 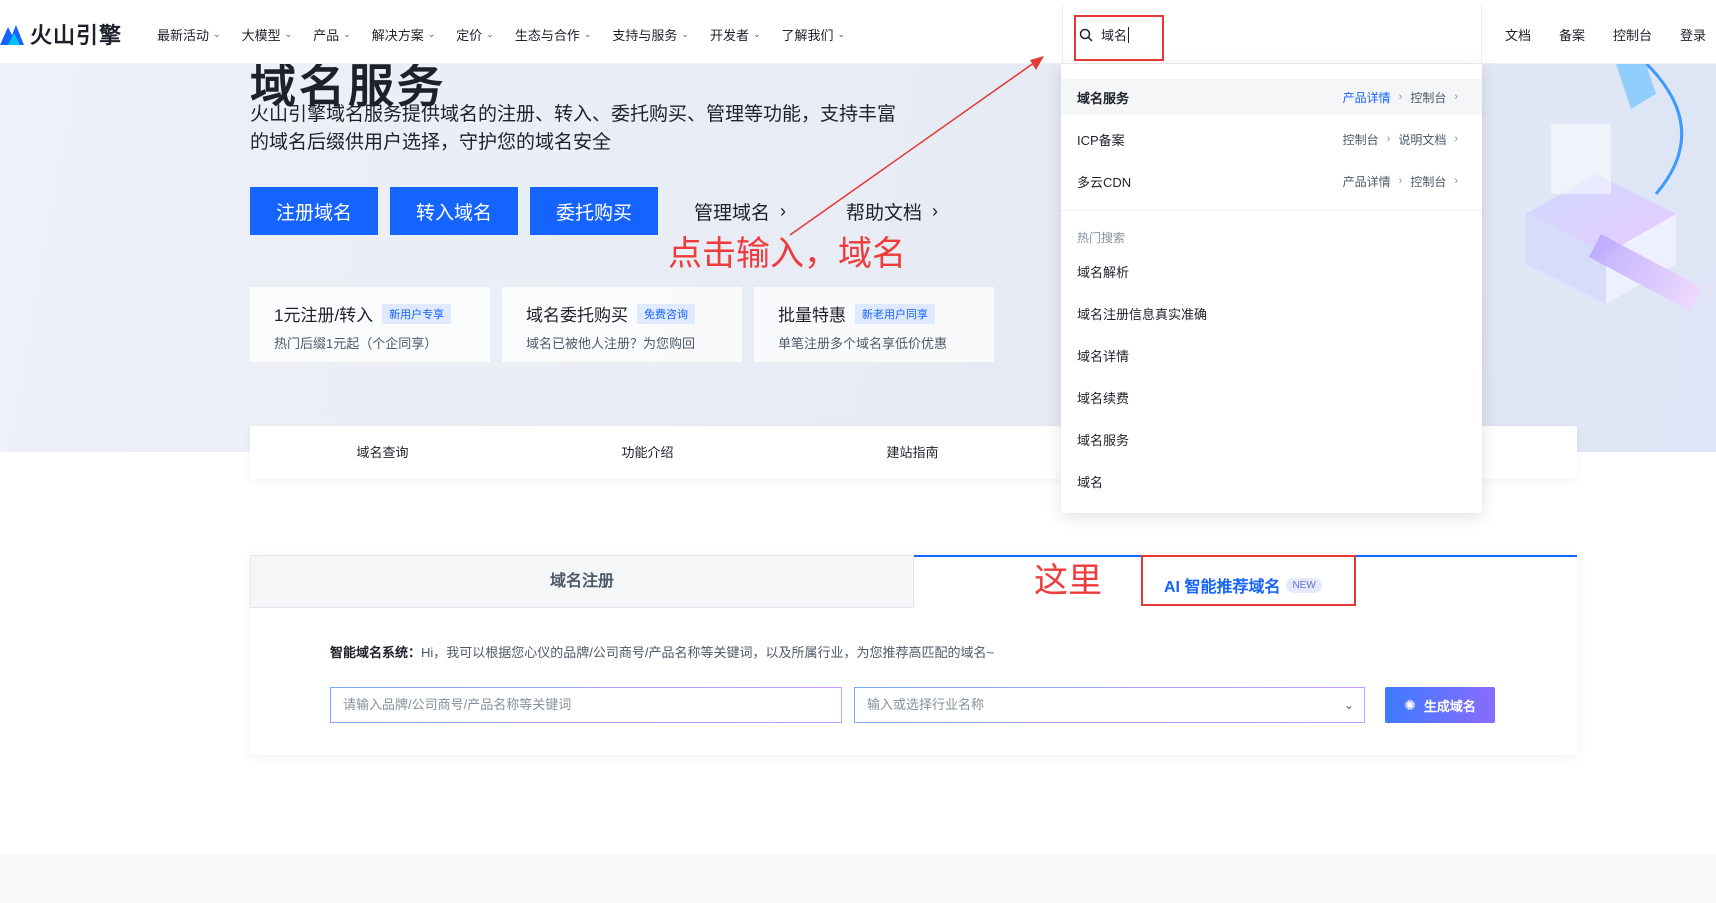 What do you see at coordinates (1103, 98) in the screenshot?
I see `suggestion-label: 域名服务` at bounding box center [1103, 98].